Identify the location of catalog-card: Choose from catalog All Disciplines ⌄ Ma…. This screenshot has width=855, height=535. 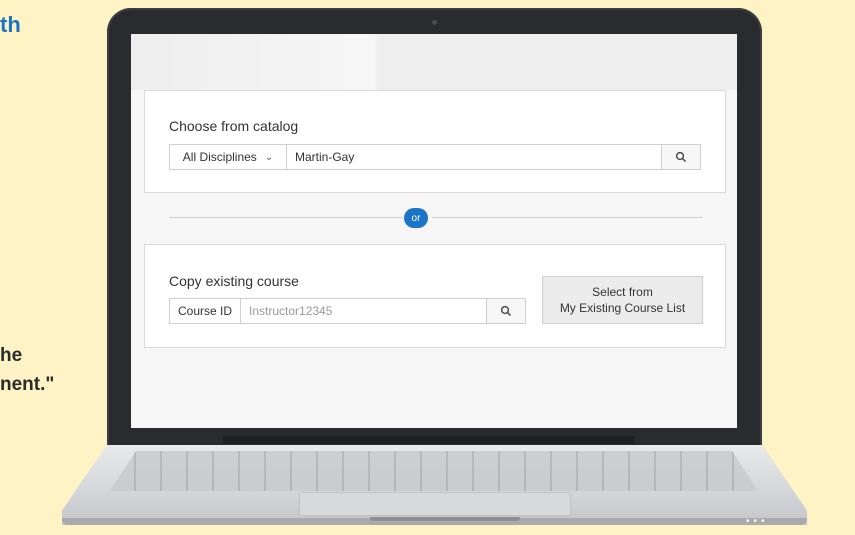
(435, 141).